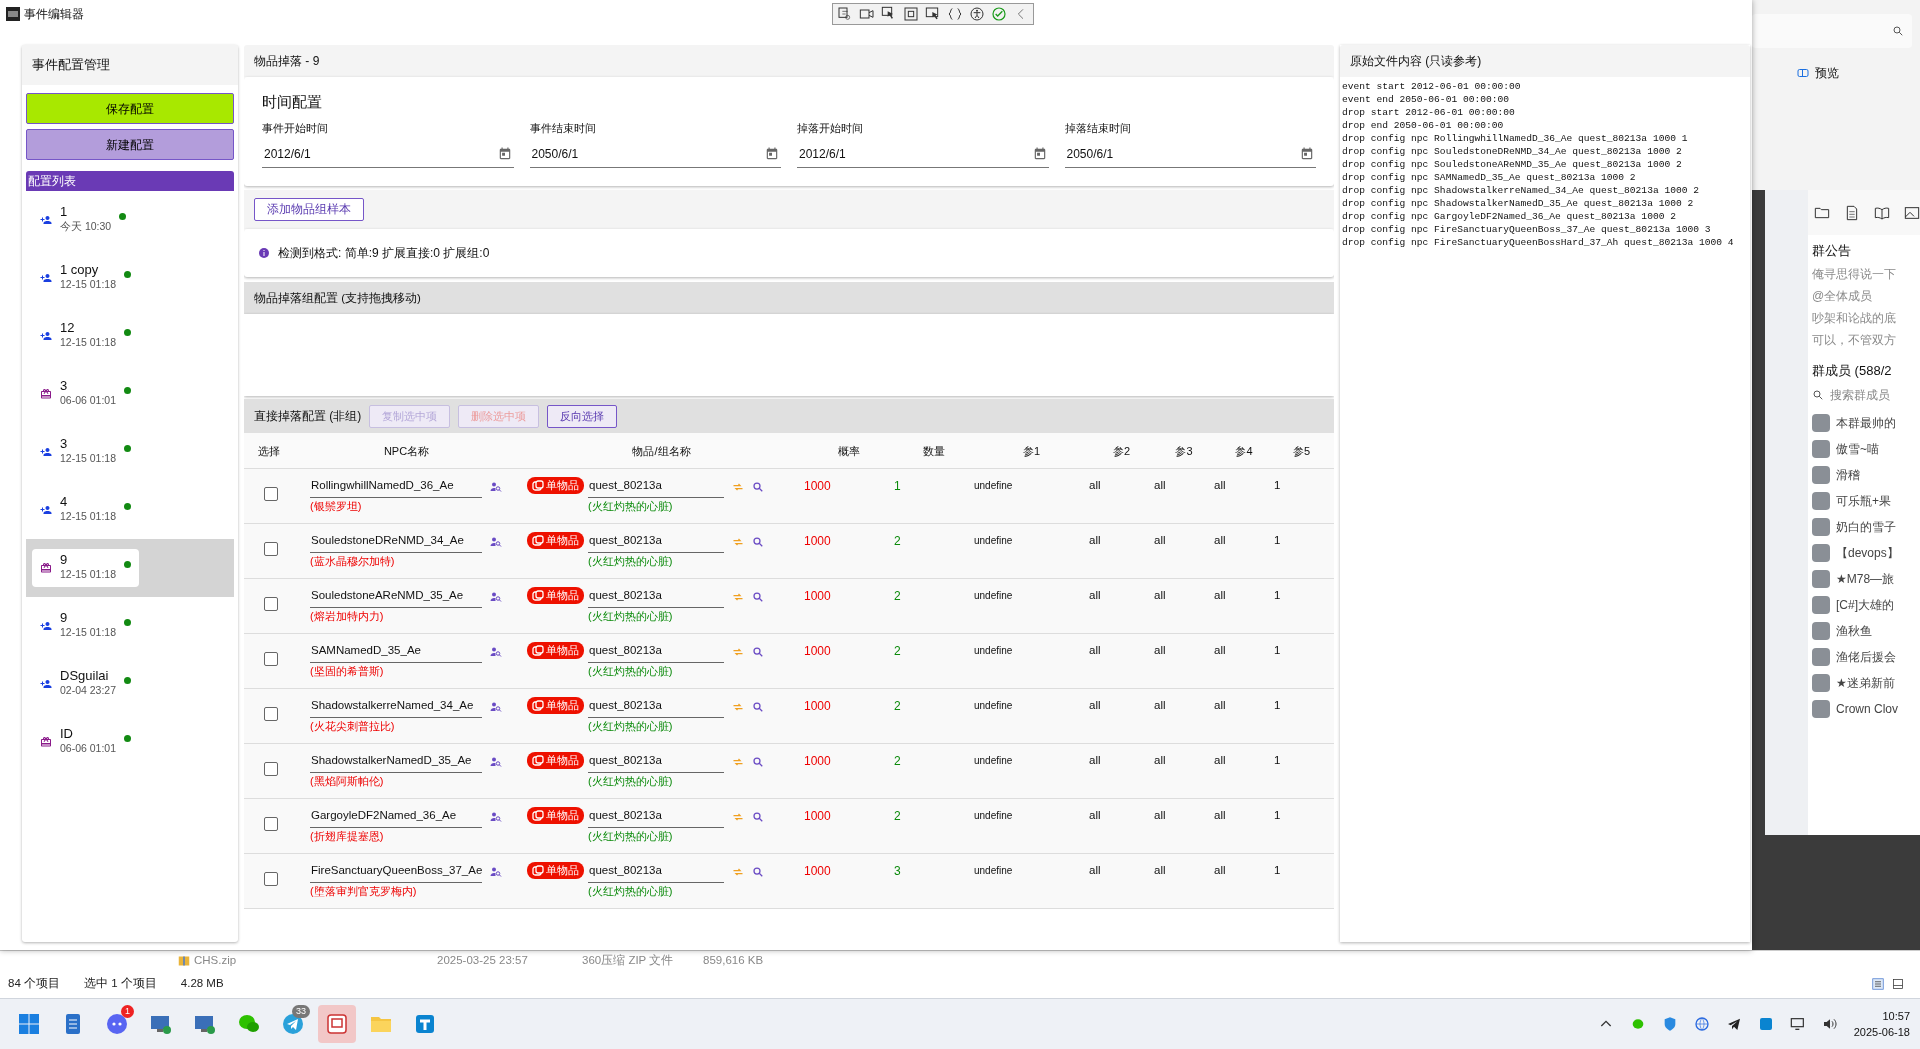  I want to click on chat-bubble-icon: 1, so click(117, 1024).